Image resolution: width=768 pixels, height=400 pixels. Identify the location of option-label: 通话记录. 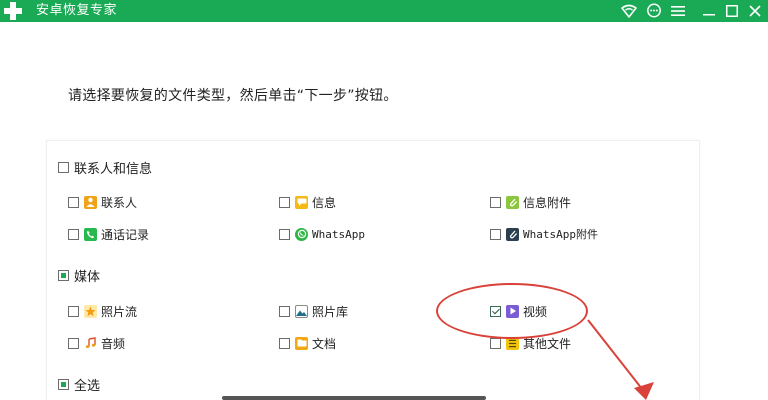
(125, 234).